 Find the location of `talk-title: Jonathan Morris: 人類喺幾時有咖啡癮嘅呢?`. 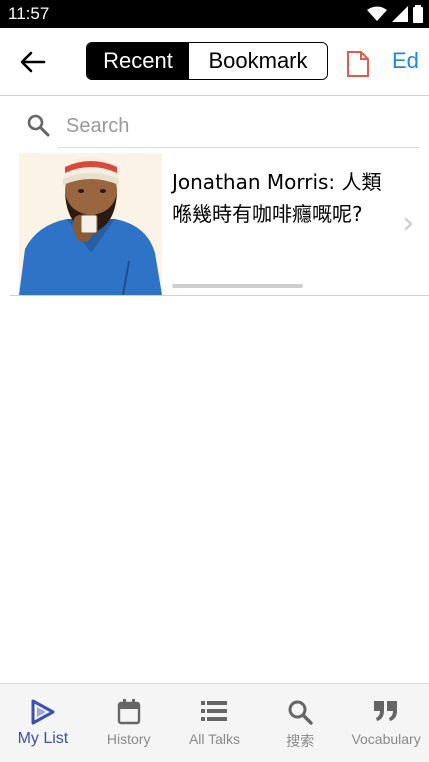

talk-title: Jonathan Morris: 人類喺幾時有咖啡癮嘅呢? is located at coordinates (277, 198).